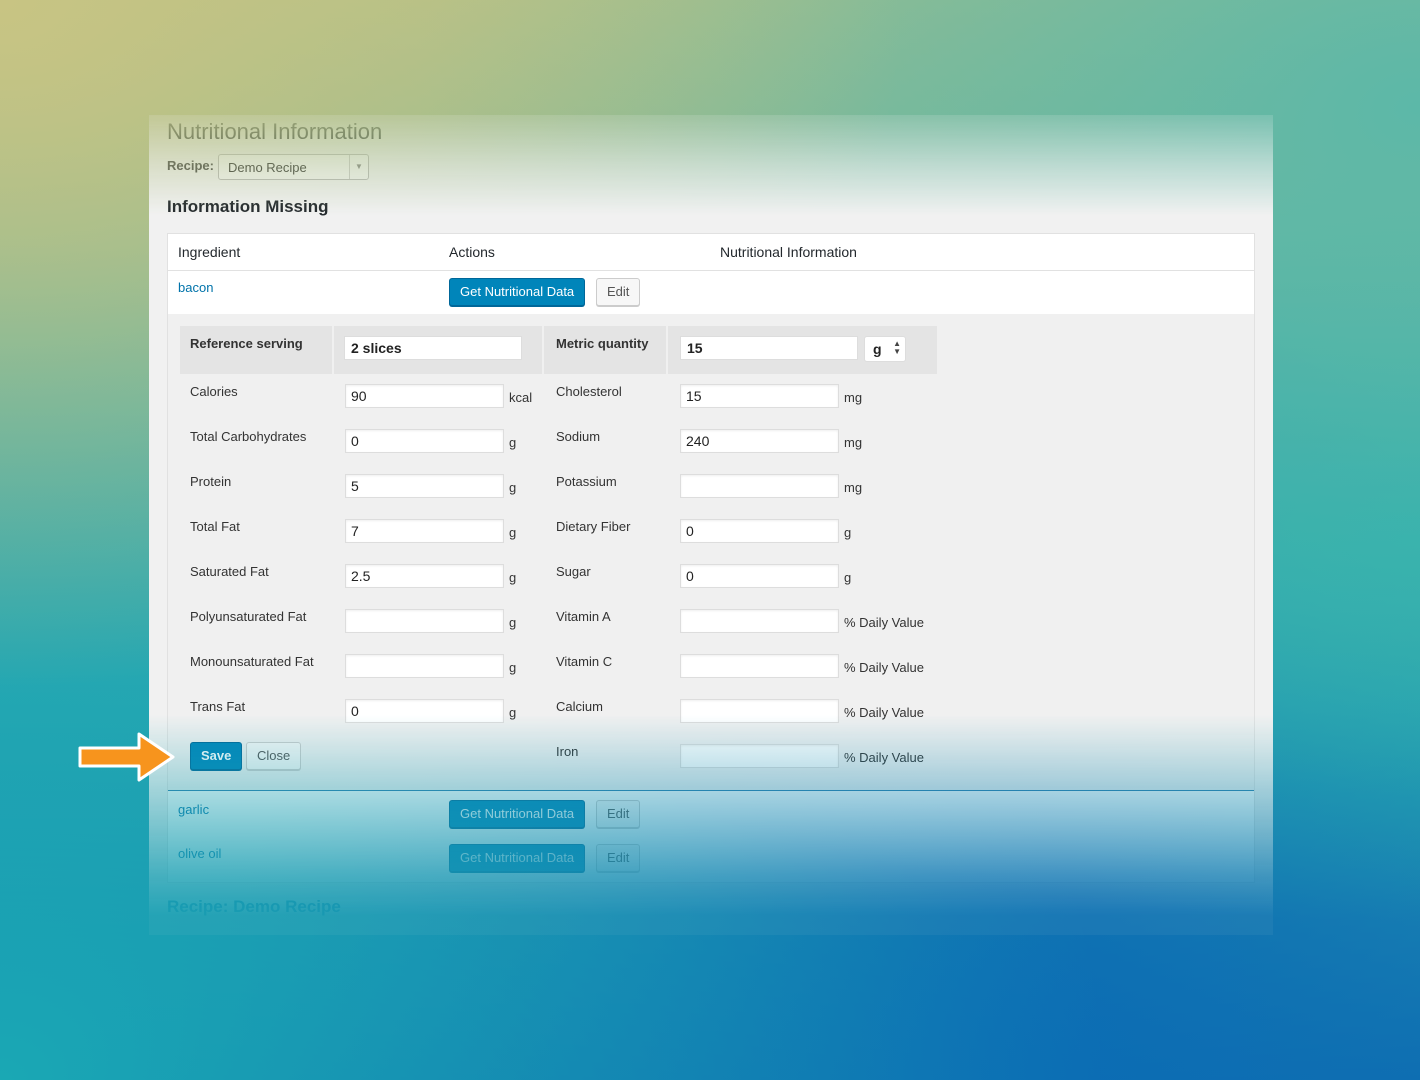  Describe the element at coordinates (214, 391) in the screenshot. I see `field-label-calories: Calories` at that location.